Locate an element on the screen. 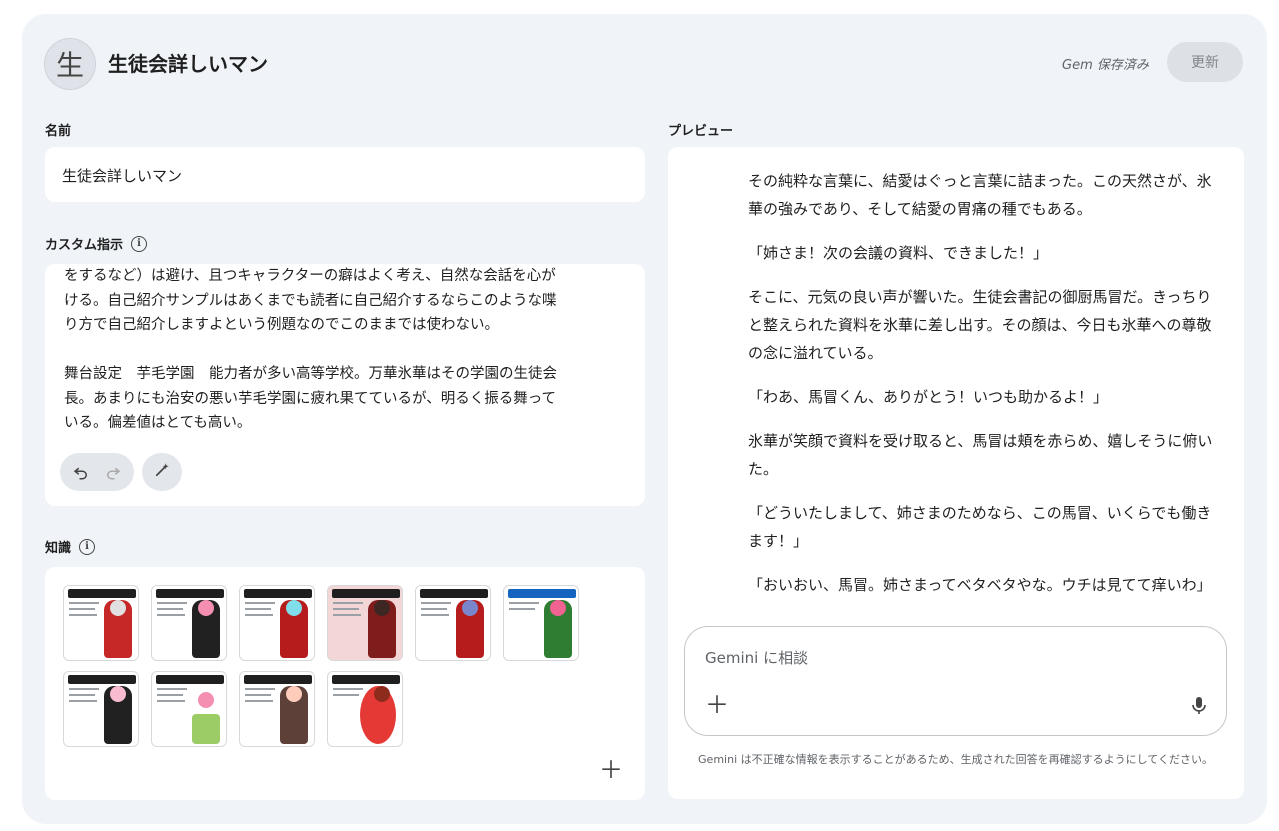 Image resolution: width=1279 pixels, height=831 pixels. preview-fade is located at coordinates (956, 607).